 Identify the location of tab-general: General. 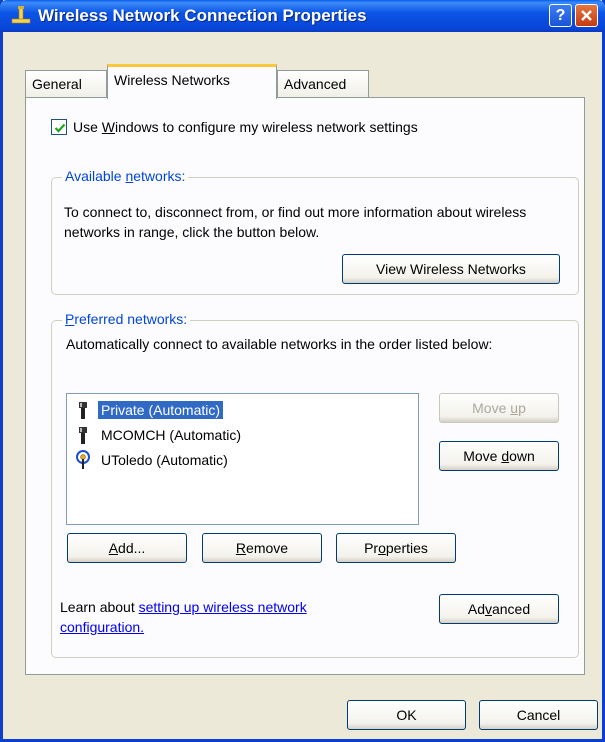
(66, 84).